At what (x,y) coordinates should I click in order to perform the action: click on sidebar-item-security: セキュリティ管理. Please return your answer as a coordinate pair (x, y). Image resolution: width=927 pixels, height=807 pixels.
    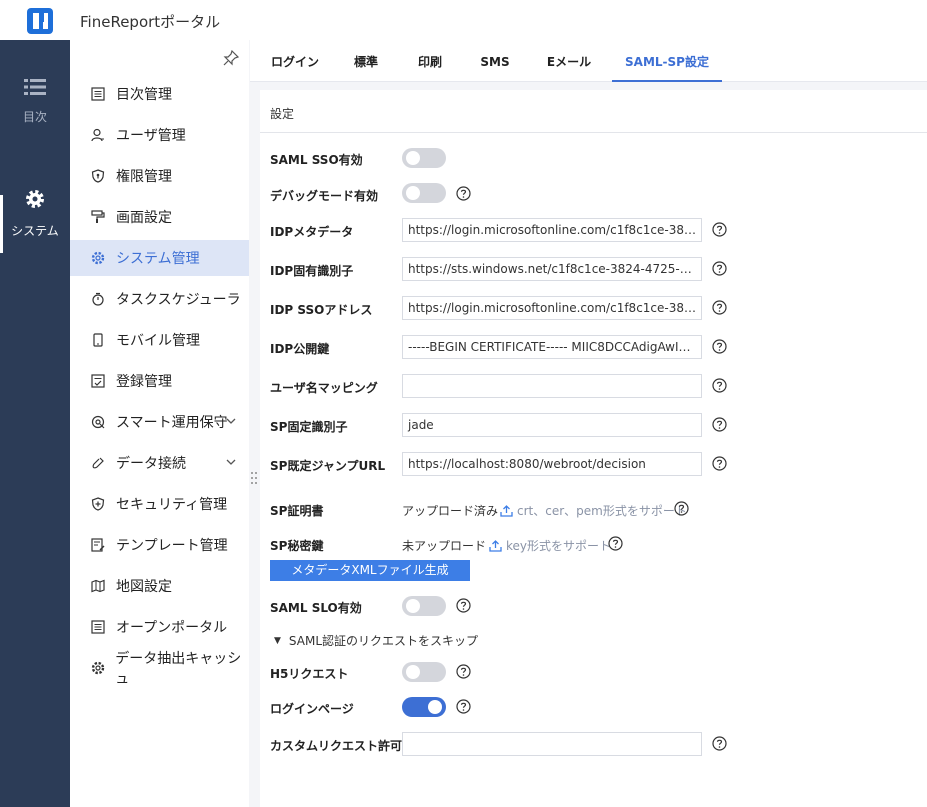
    Looking at the image, I should click on (159, 504).